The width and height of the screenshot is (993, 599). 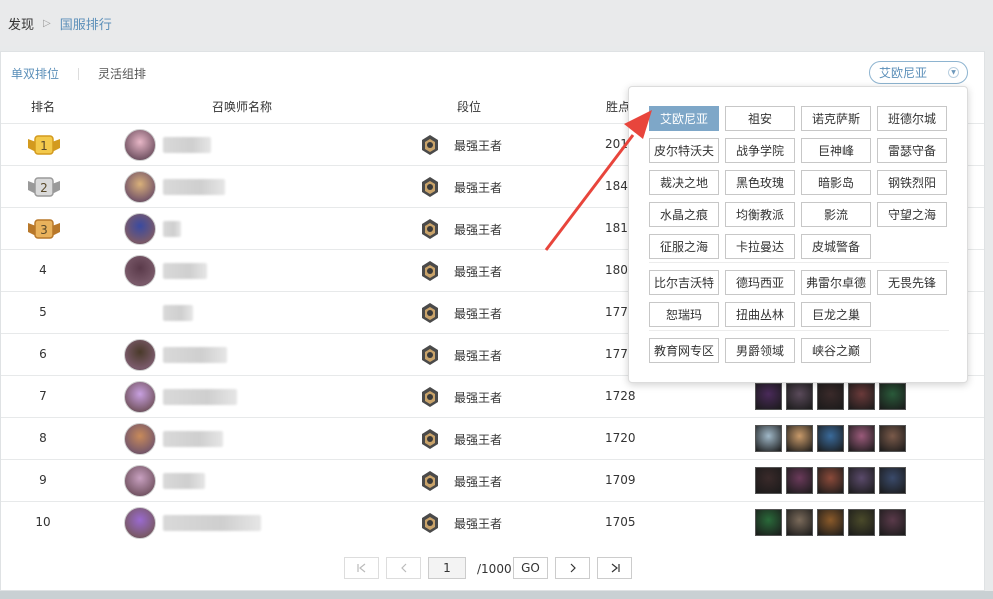 What do you see at coordinates (21, 23) in the screenshot?
I see `breadcrumb-root: 发现` at bounding box center [21, 23].